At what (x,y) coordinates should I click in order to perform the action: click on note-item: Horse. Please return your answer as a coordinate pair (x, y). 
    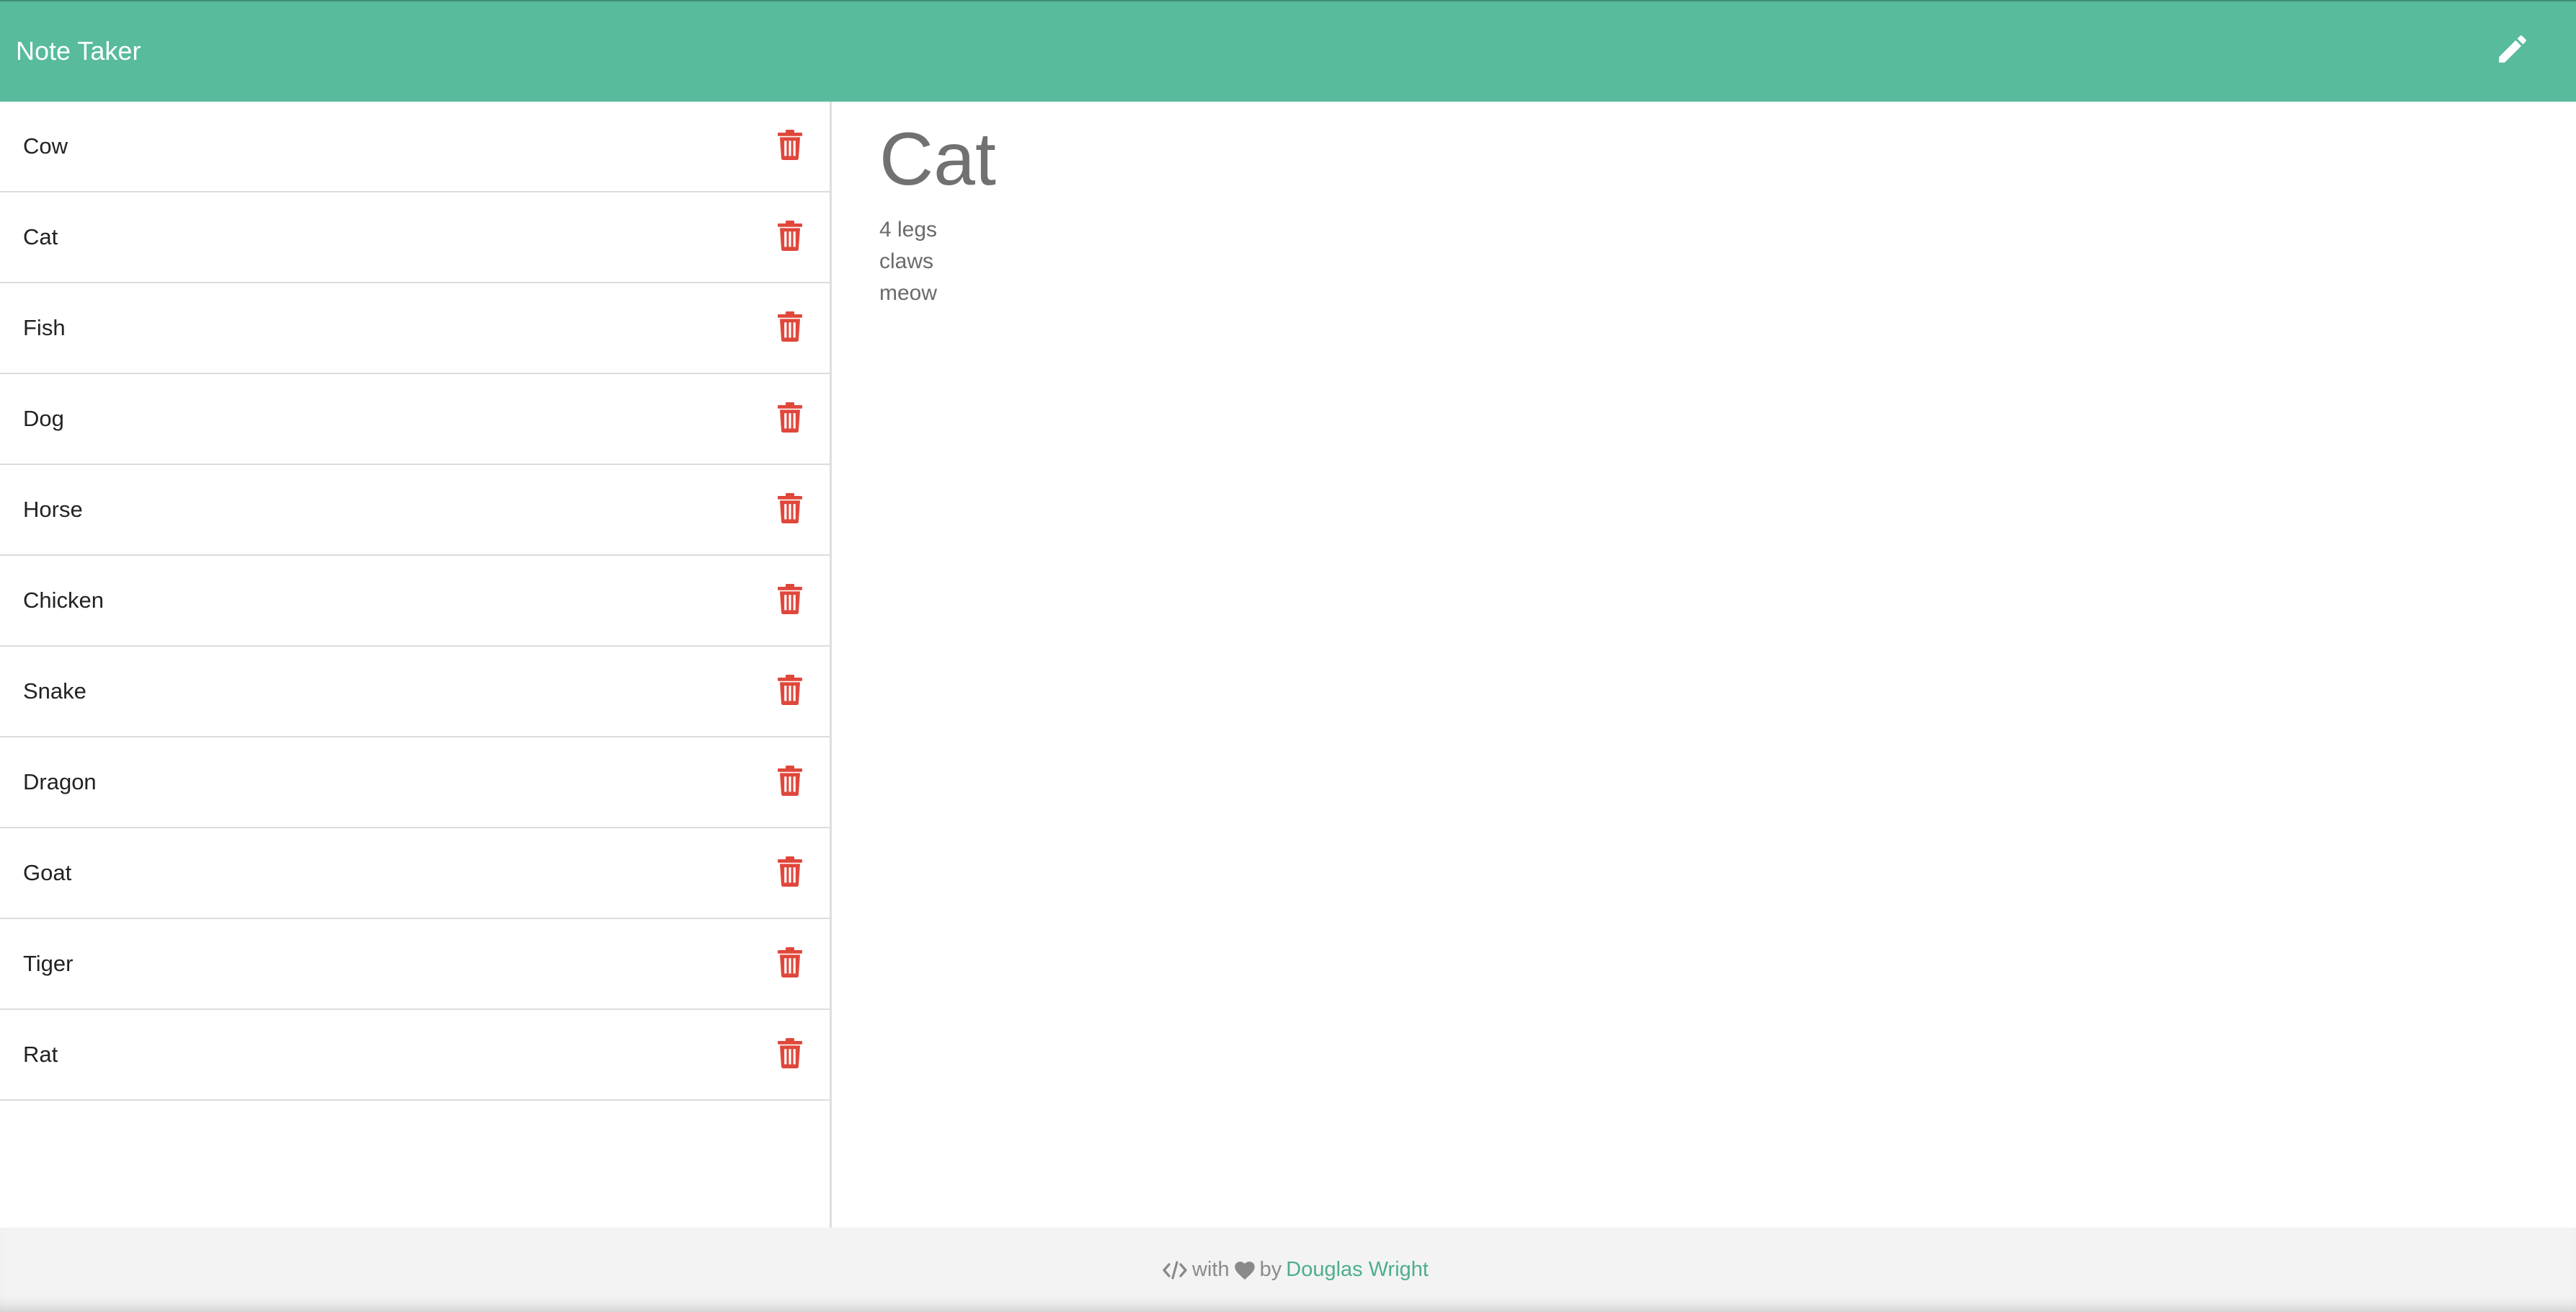
    Looking at the image, I should click on (415, 510).